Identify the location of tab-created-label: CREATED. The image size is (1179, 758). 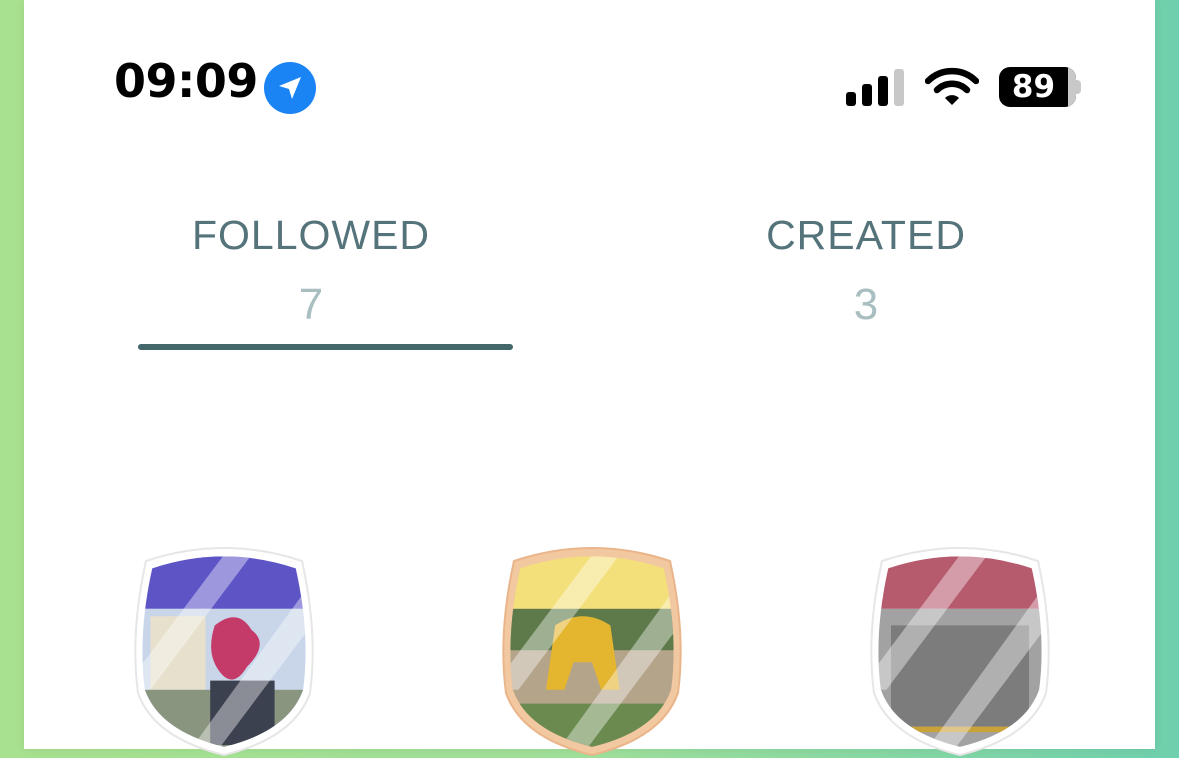
(866, 235).